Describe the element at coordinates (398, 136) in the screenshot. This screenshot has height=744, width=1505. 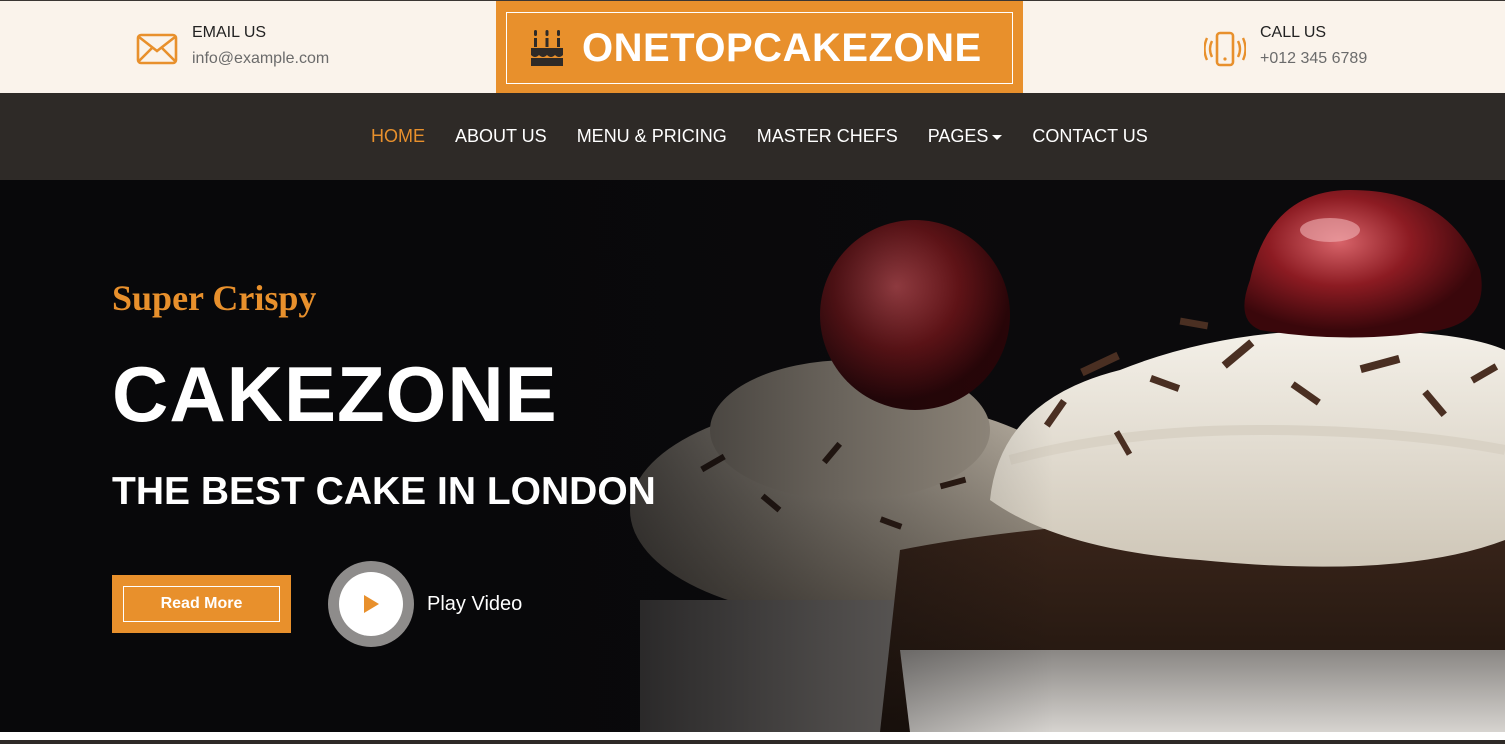
I see `nav-item-home: HOME` at that location.